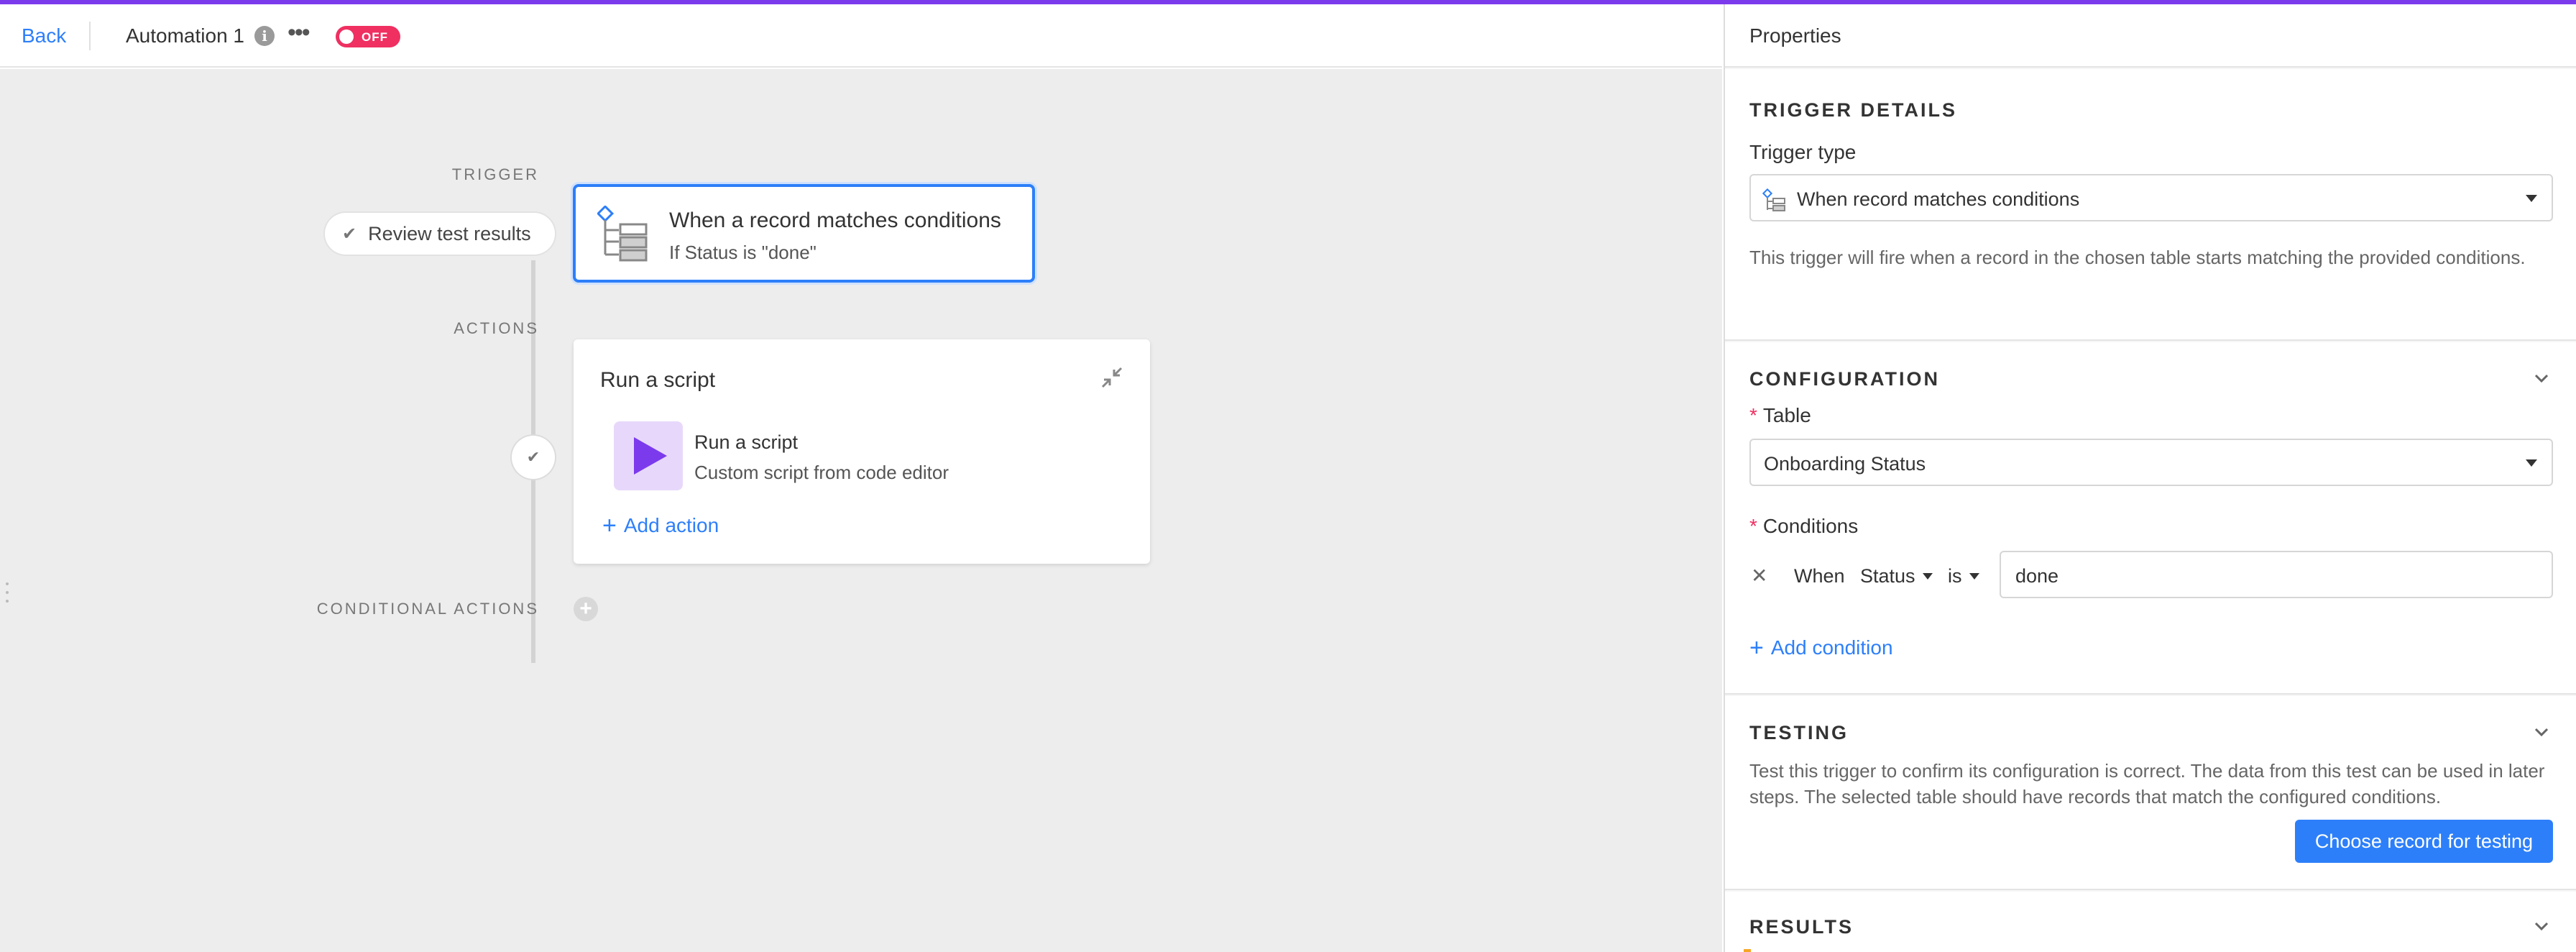 This screenshot has width=2576, height=952. What do you see at coordinates (1819, 576) in the screenshot?
I see `condition-when-label: When` at bounding box center [1819, 576].